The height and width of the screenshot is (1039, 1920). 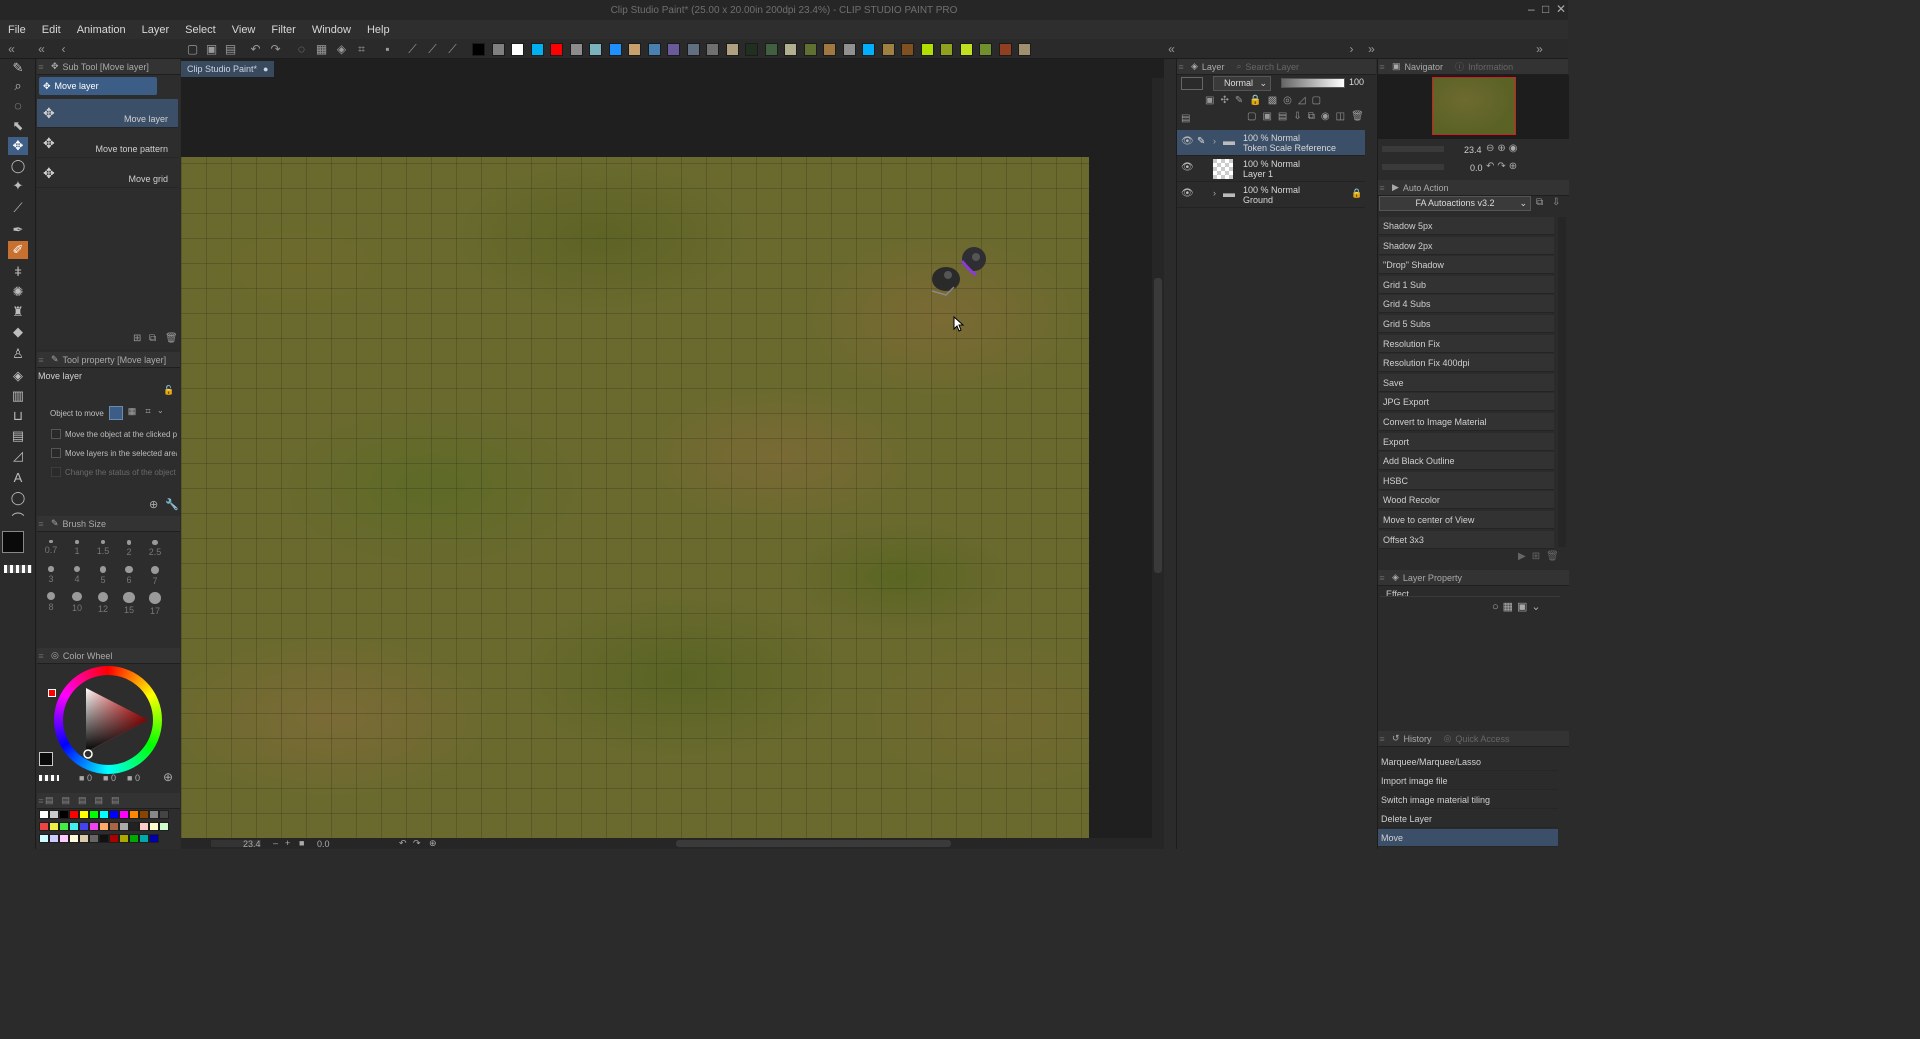 I want to click on token-sprite, so click(x=961, y=271).